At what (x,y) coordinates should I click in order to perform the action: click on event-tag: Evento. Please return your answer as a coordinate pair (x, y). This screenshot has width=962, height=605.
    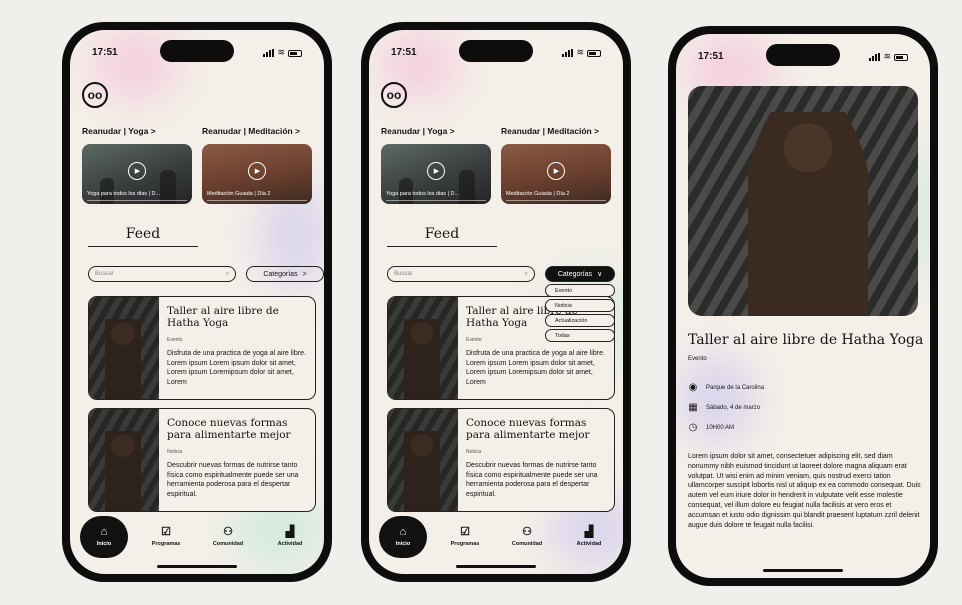
    Looking at the image, I should click on (697, 359).